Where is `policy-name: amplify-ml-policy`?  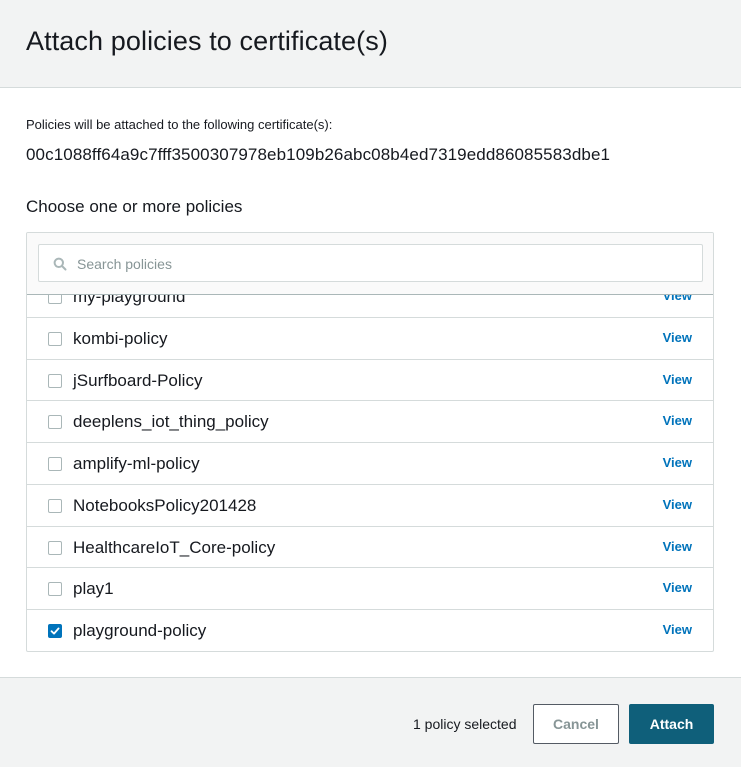 policy-name: amplify-ml-policy is located at coordinates (136, 463).